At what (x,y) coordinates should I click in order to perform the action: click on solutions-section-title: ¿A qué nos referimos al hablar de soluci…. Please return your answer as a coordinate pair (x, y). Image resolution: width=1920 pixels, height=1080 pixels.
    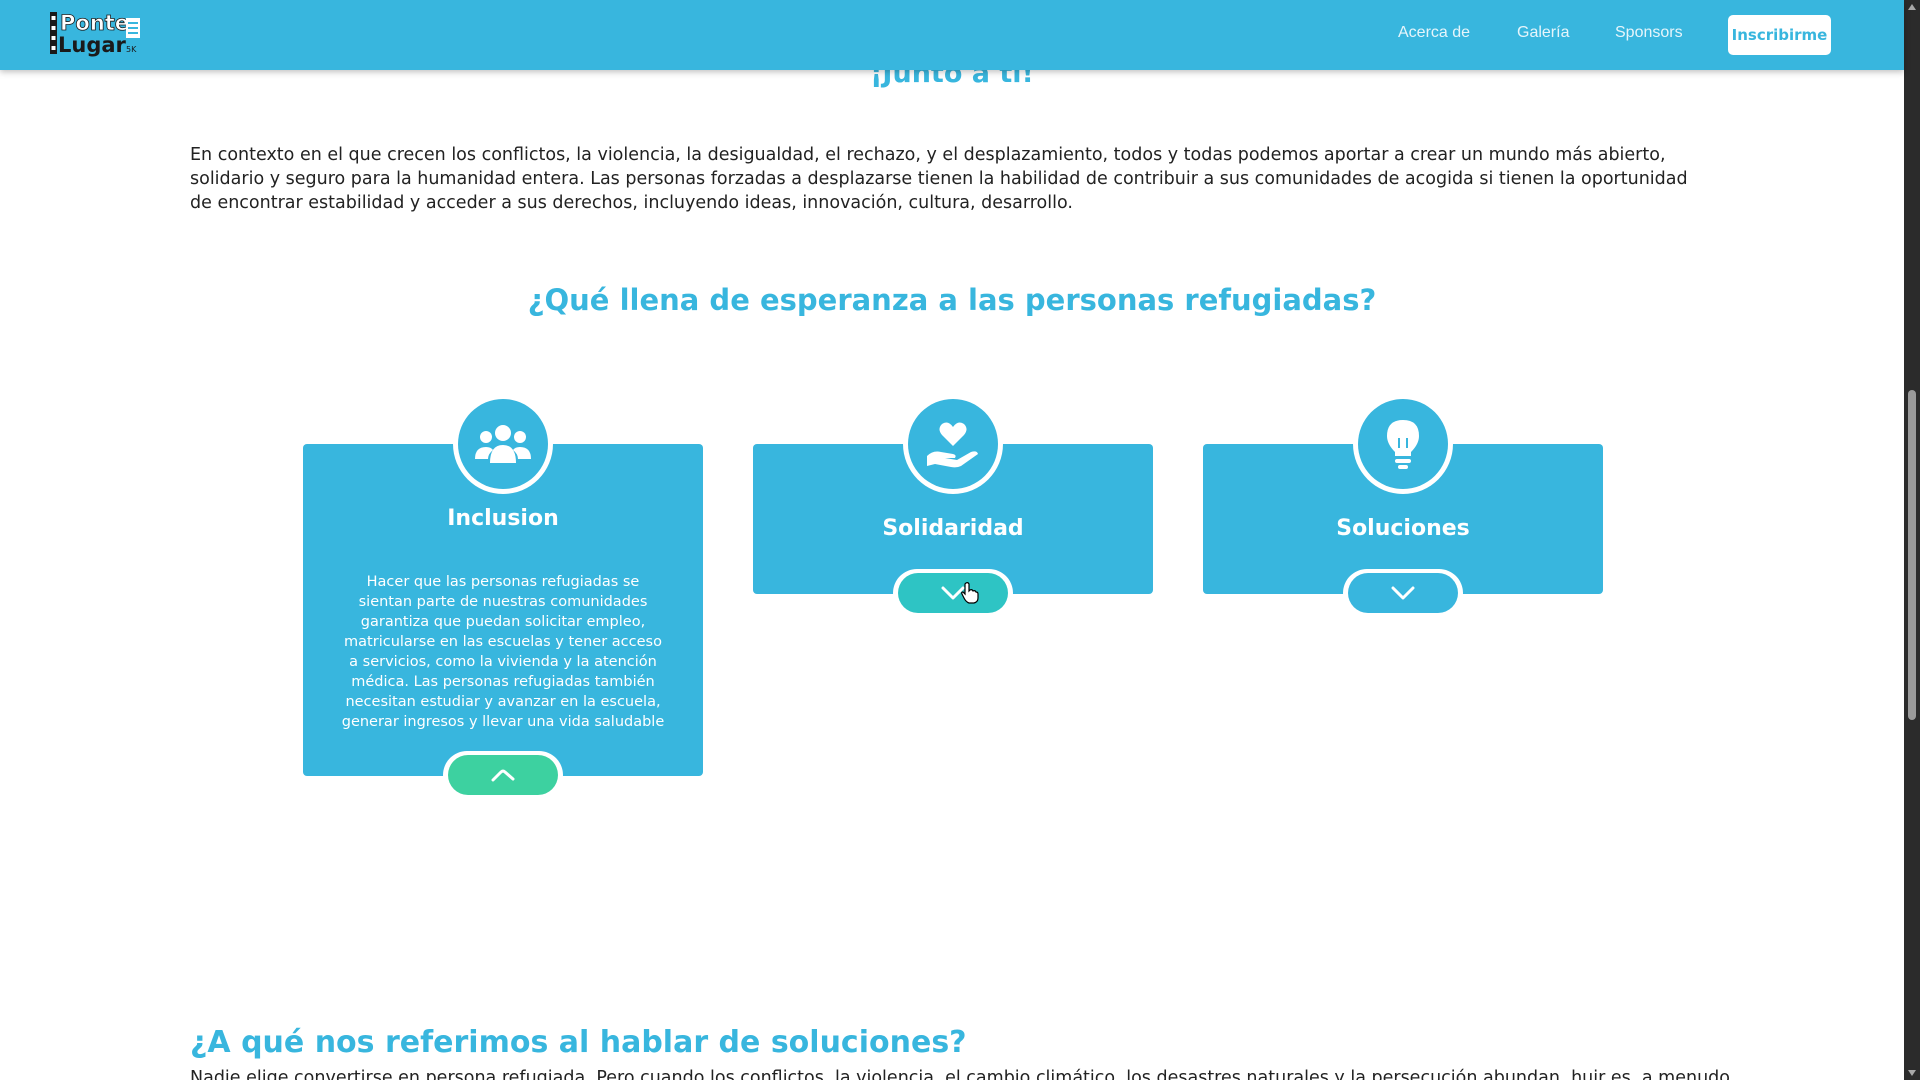
    Looking at the image, I should click on (578, 1042).